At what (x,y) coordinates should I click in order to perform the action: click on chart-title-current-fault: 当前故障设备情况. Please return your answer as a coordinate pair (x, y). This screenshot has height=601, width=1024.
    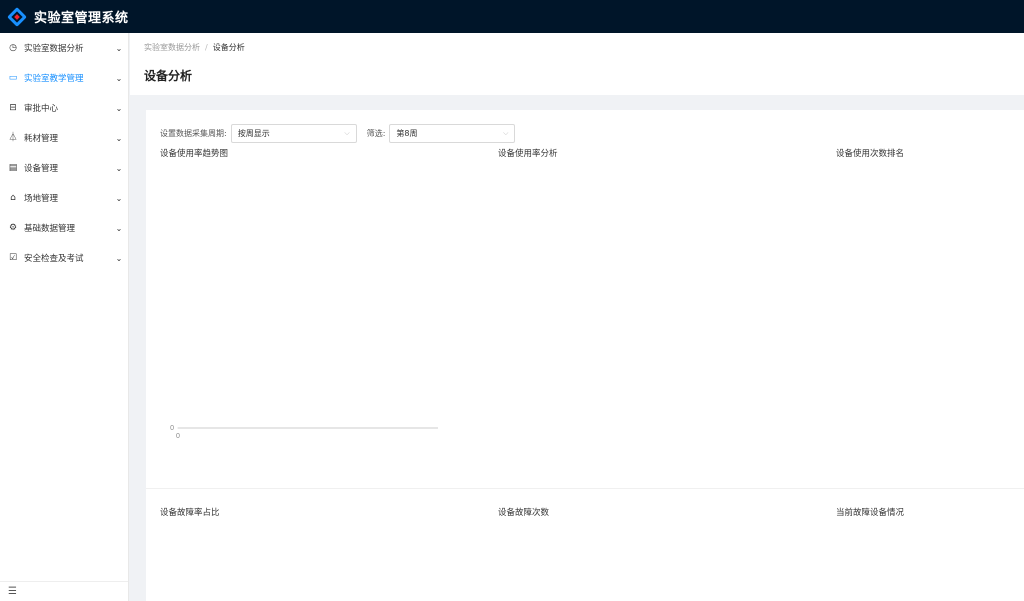
    Looking at the image, I should click on (870, 513).